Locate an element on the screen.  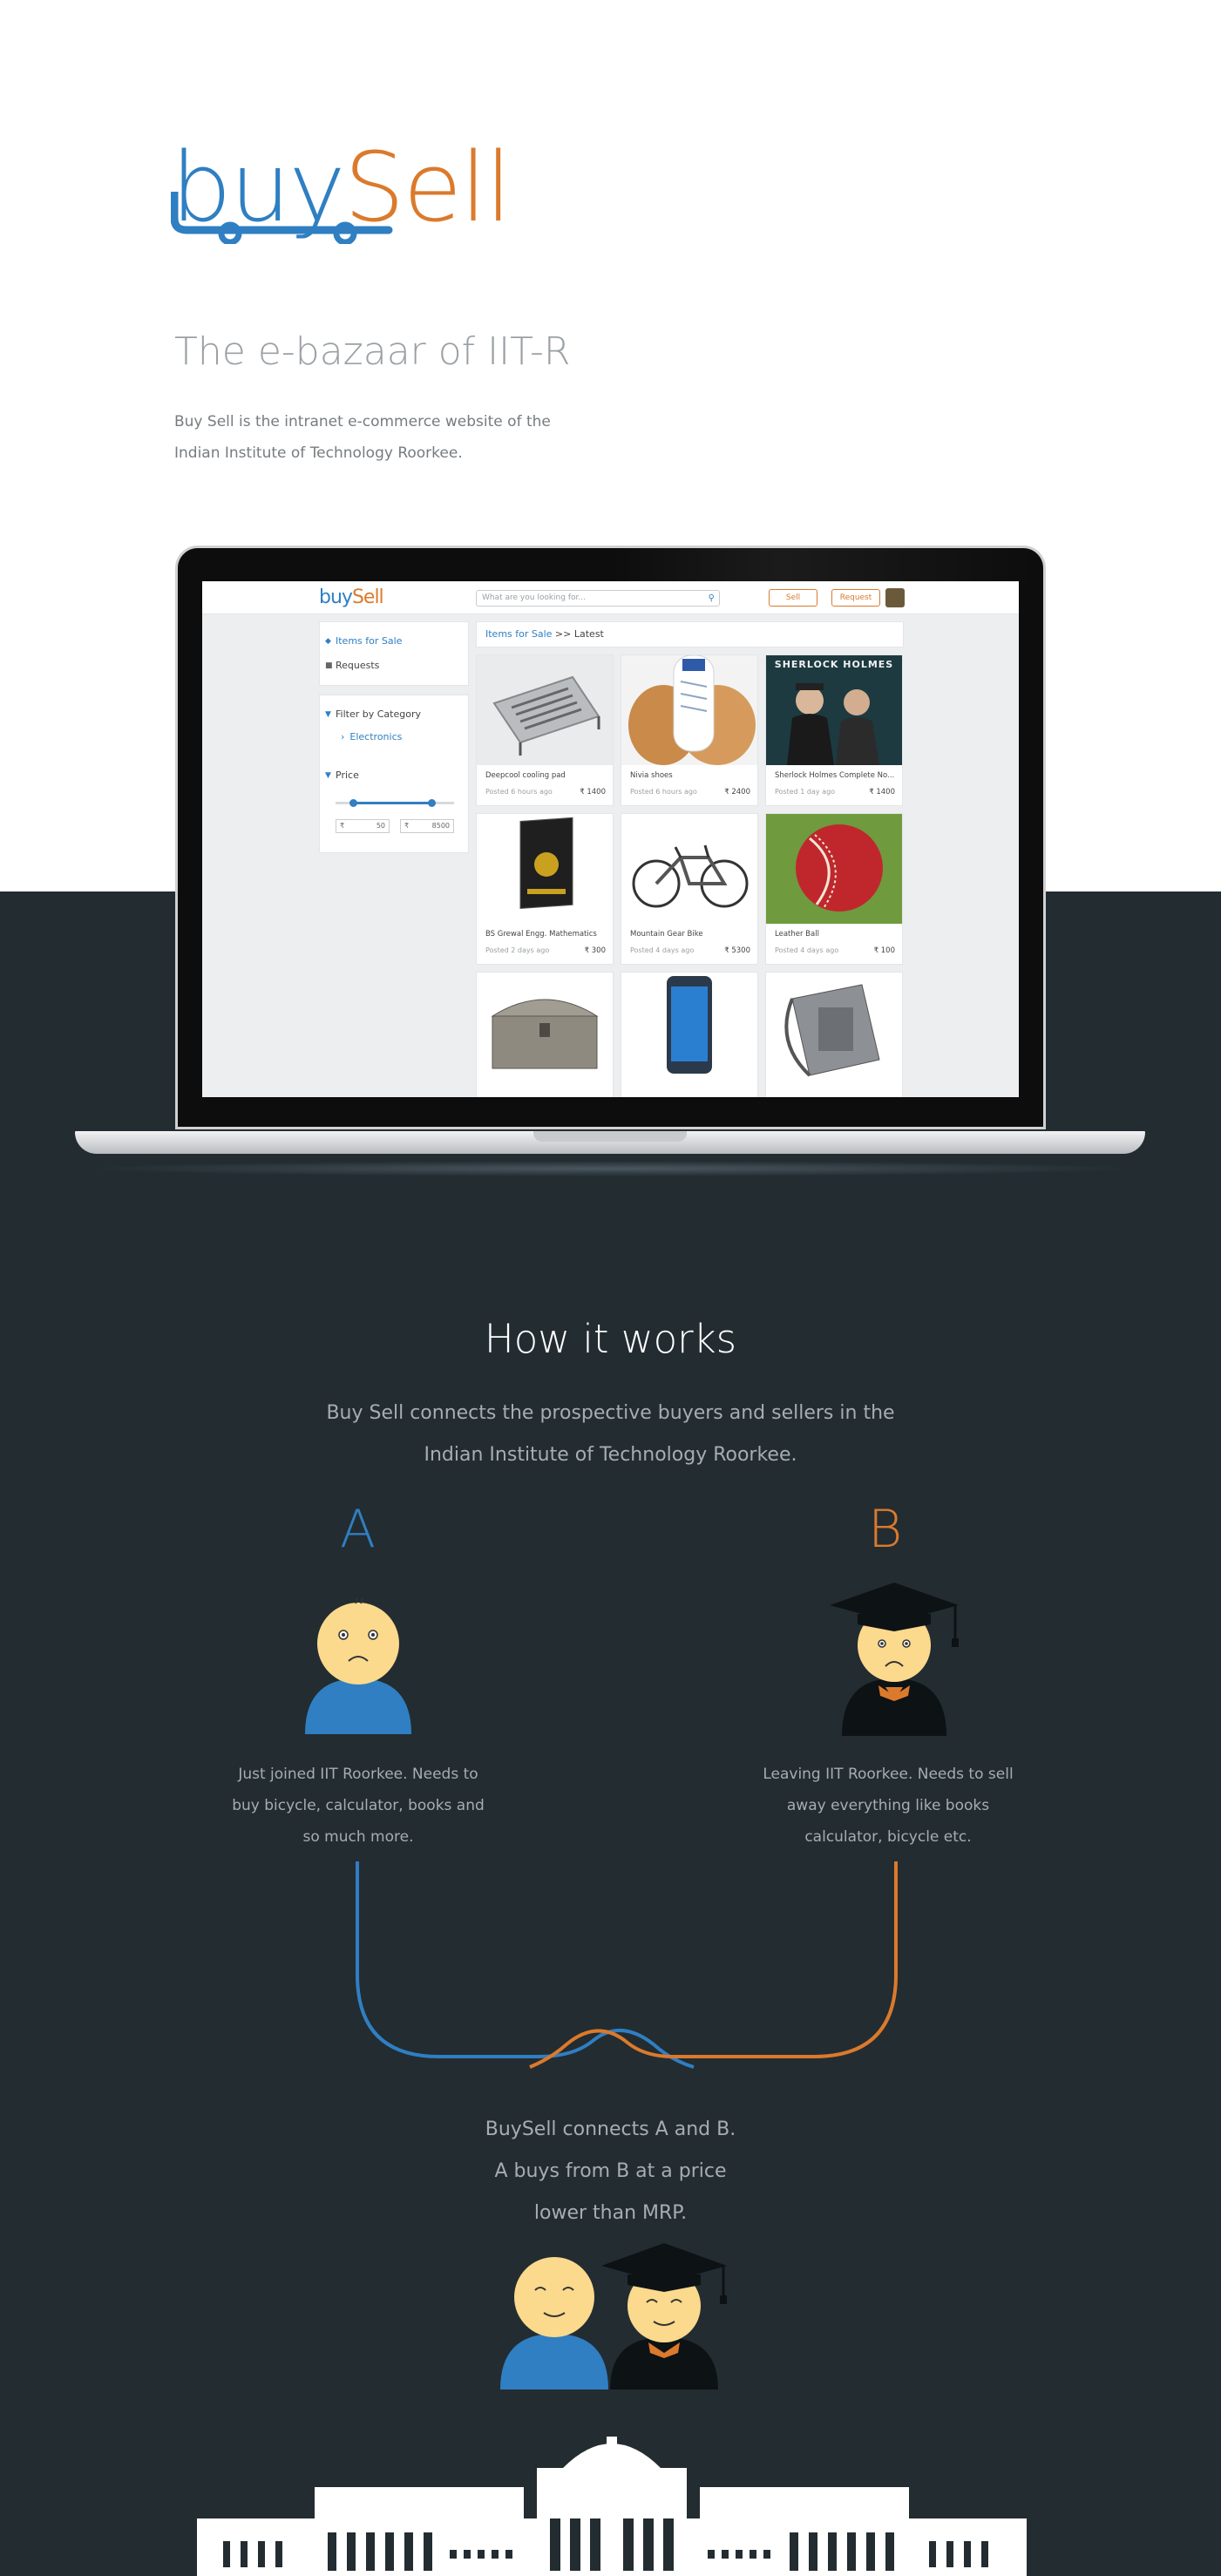
breadcrumb-link: Items for Sale is located at coordinates (519, 634).